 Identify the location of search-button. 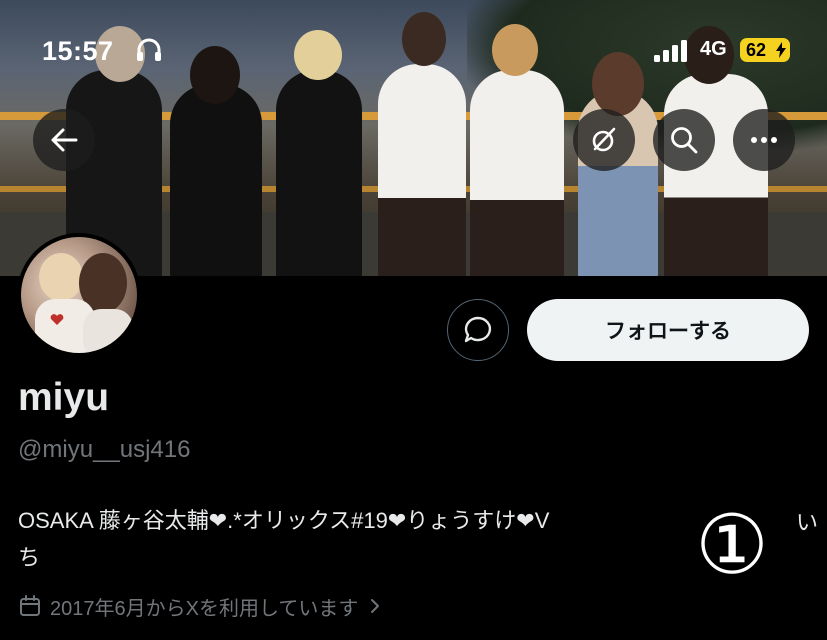
(684, 140).